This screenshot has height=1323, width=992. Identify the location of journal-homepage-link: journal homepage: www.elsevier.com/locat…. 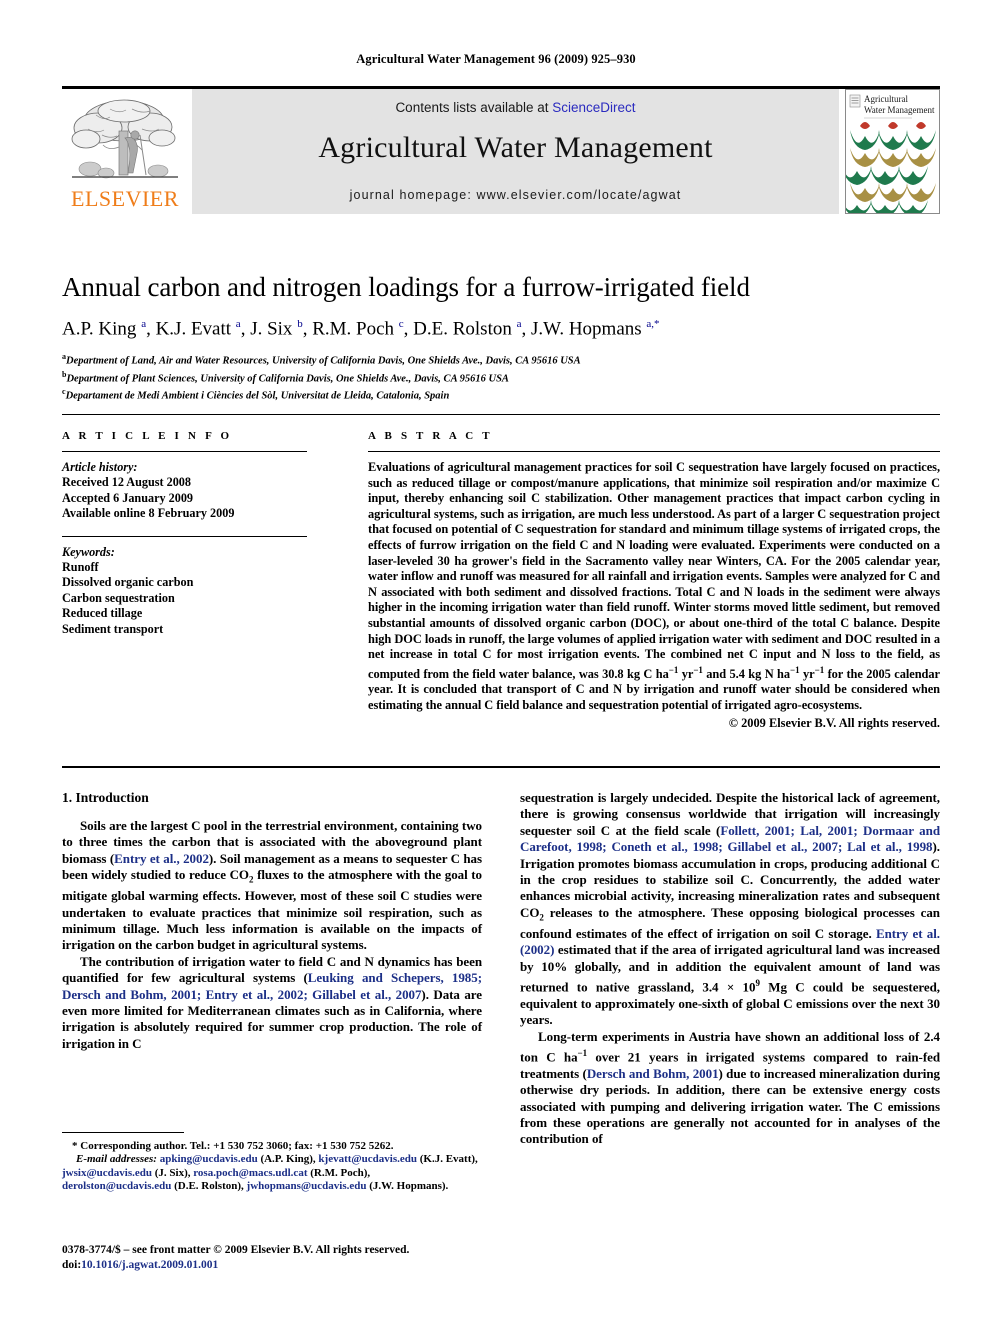
(515, 195).